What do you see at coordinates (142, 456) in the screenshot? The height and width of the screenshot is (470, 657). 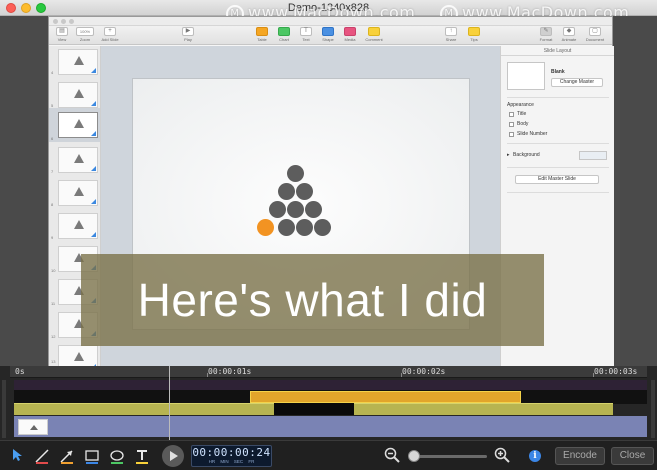 I see `text-tool-icon` at bounding box center [142, 456].